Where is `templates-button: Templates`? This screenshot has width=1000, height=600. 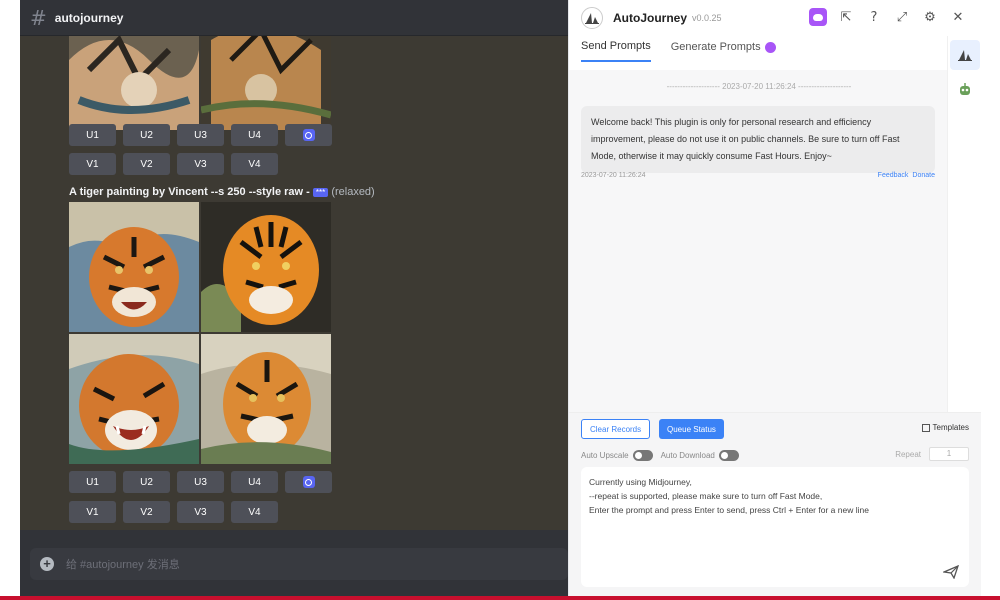 templates-button: Templates is located at coordinates (945, 427).